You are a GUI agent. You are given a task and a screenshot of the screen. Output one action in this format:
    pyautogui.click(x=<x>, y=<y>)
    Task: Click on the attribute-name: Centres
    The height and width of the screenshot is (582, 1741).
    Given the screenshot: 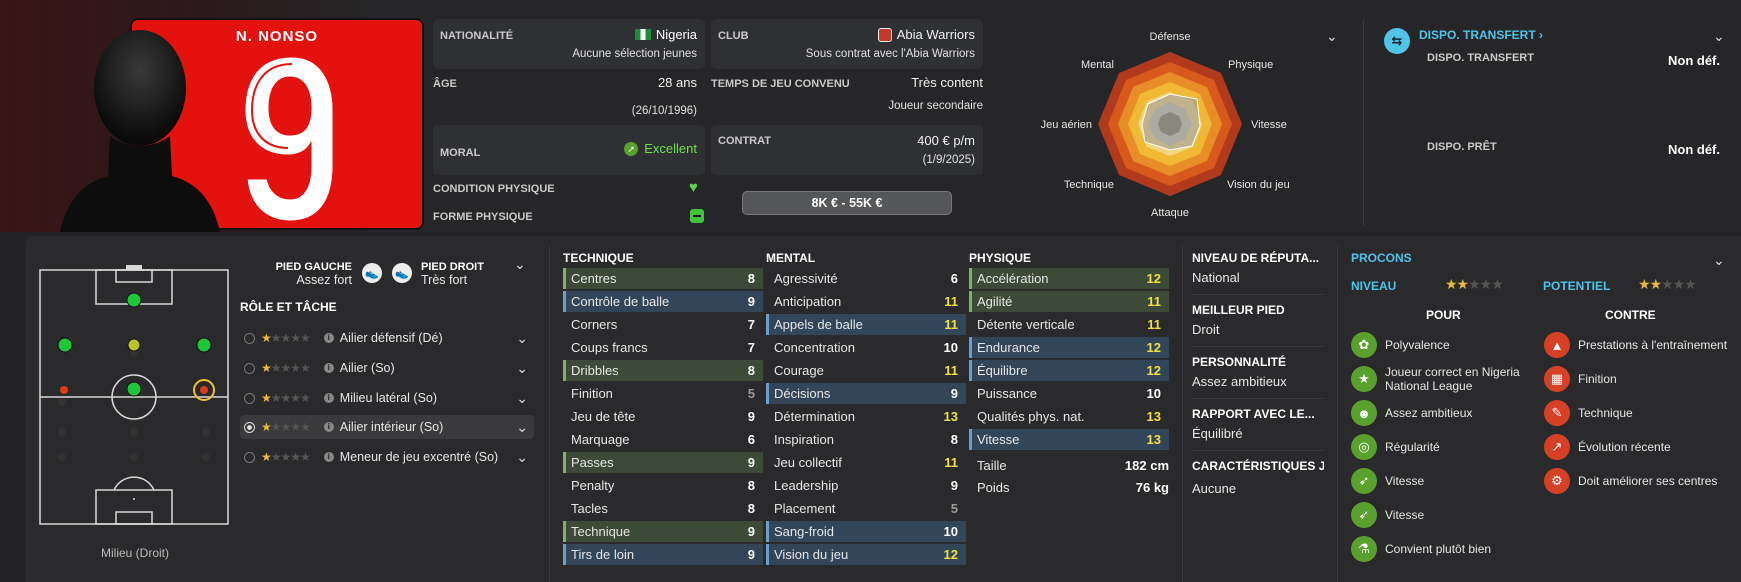 What is the action you would take?
    pyautogui.click(x=594, y=278)
    